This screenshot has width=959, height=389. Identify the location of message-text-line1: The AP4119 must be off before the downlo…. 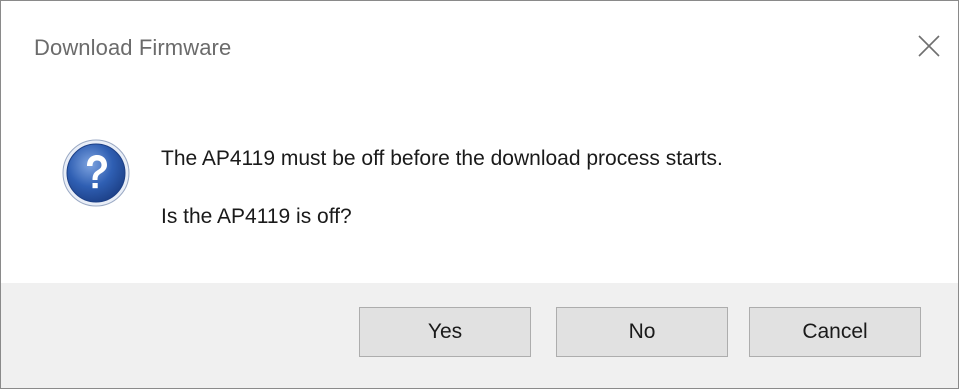
(442, 158).